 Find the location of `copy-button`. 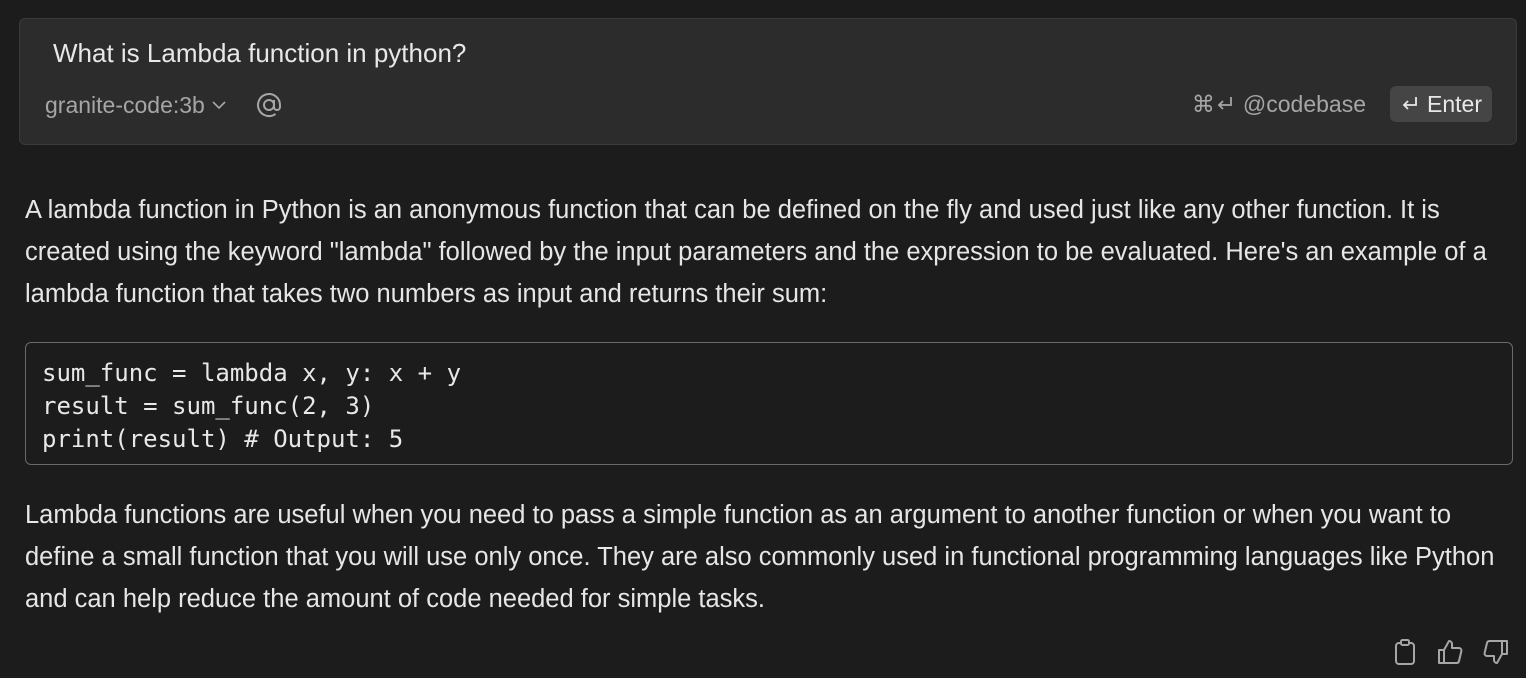

copy-button is located at coordinates (1405, 652).